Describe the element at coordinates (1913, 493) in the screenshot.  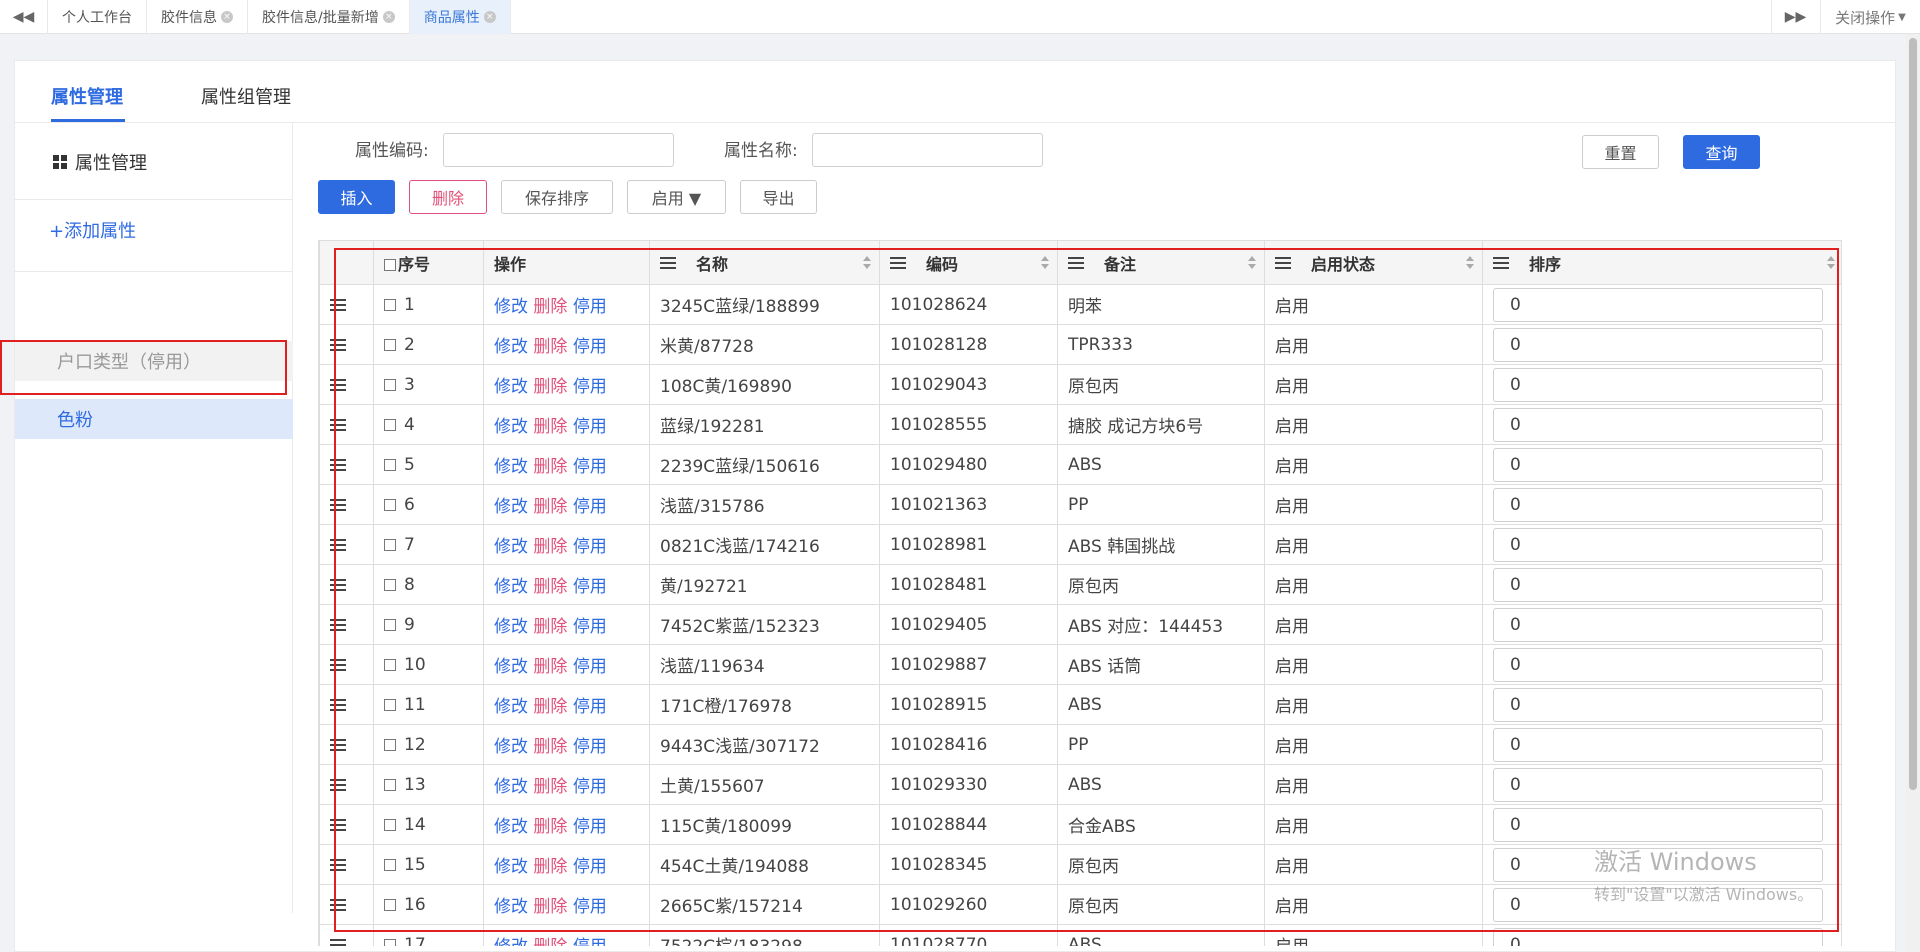
I see `page-scrollbar` at that location.